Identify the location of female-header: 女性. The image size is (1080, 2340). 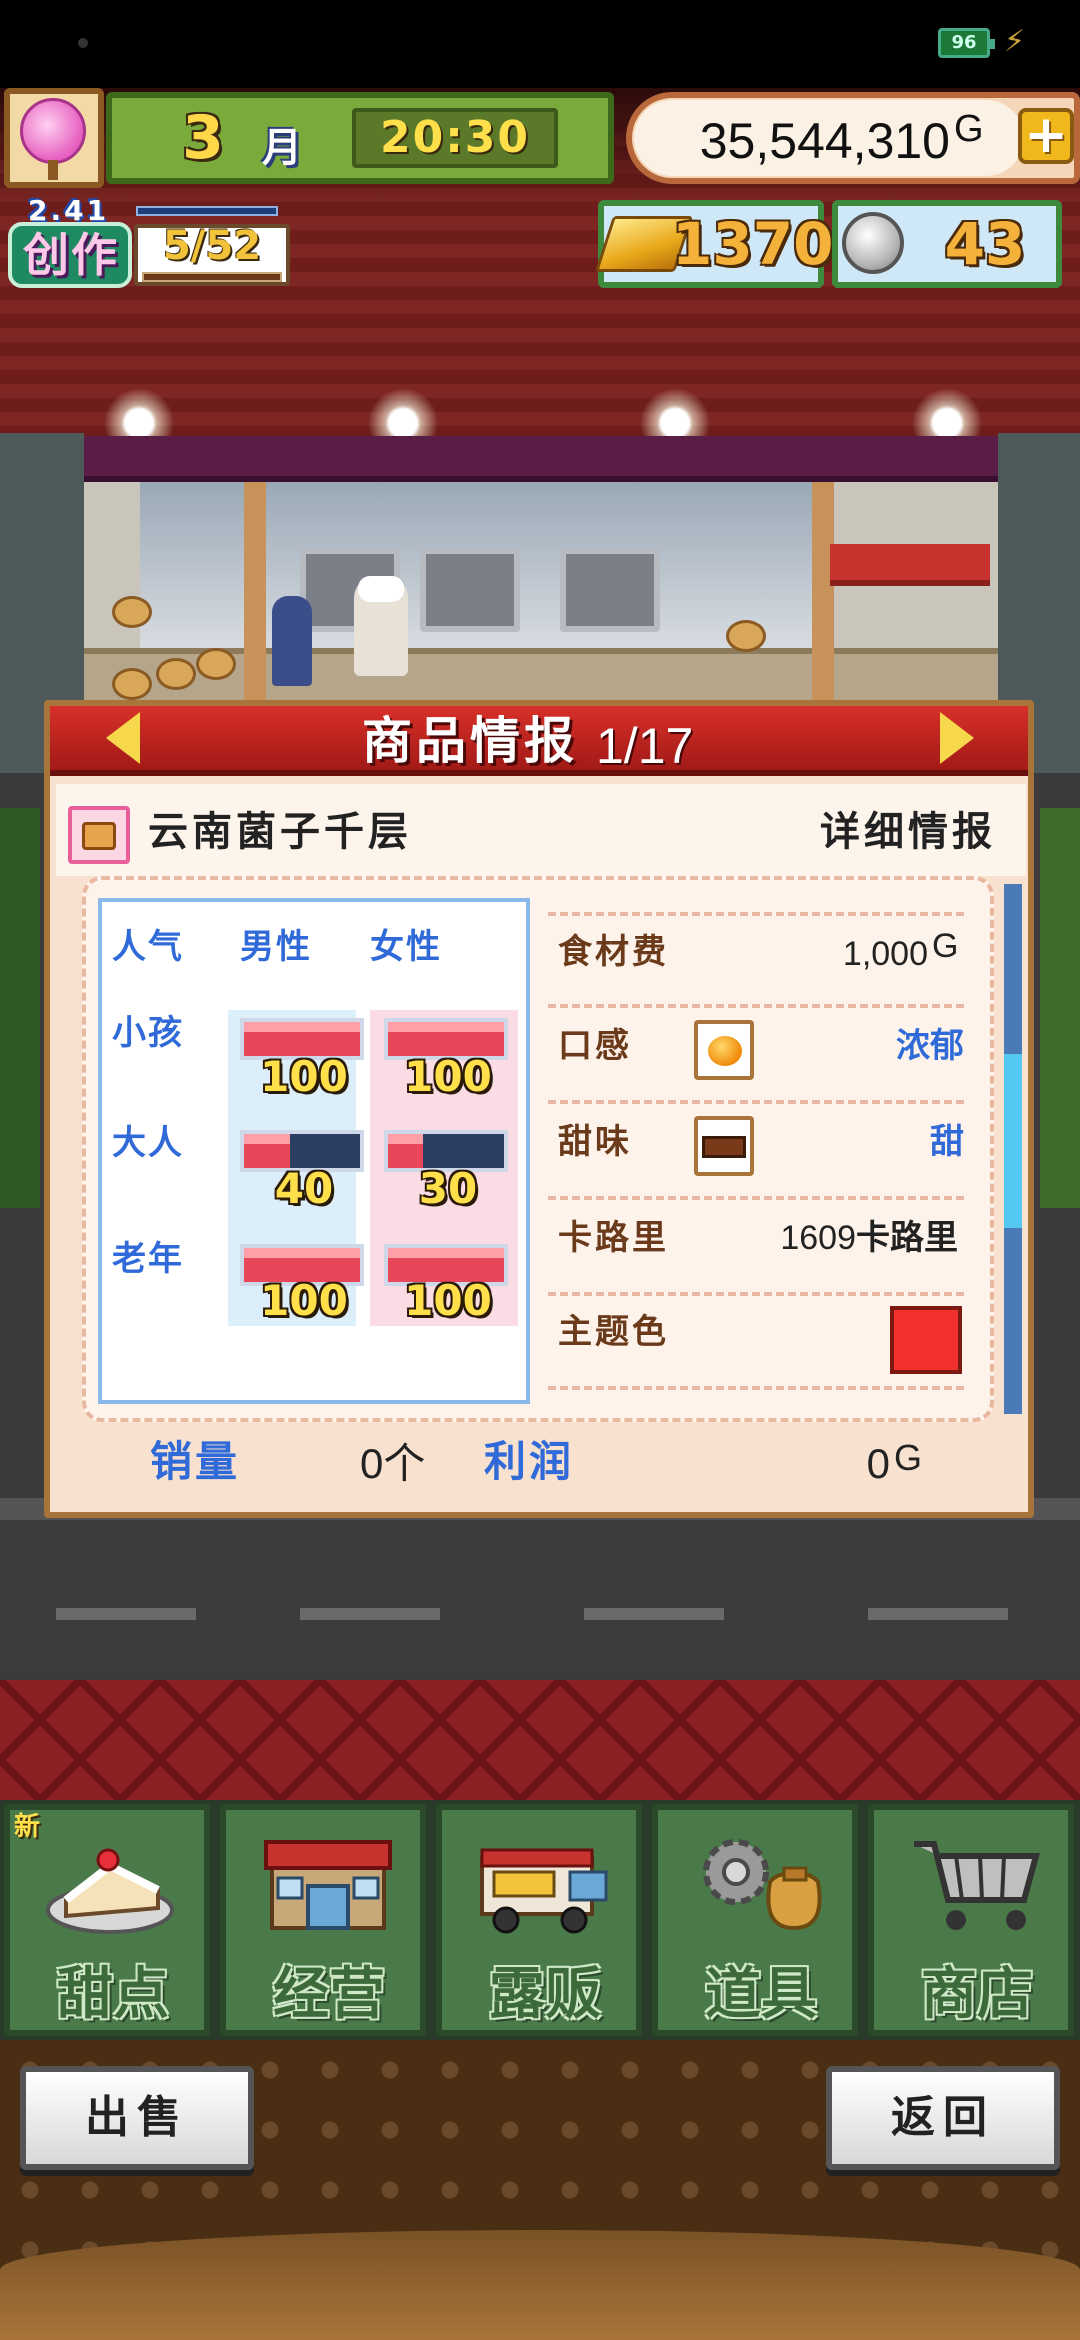
(406, 947).